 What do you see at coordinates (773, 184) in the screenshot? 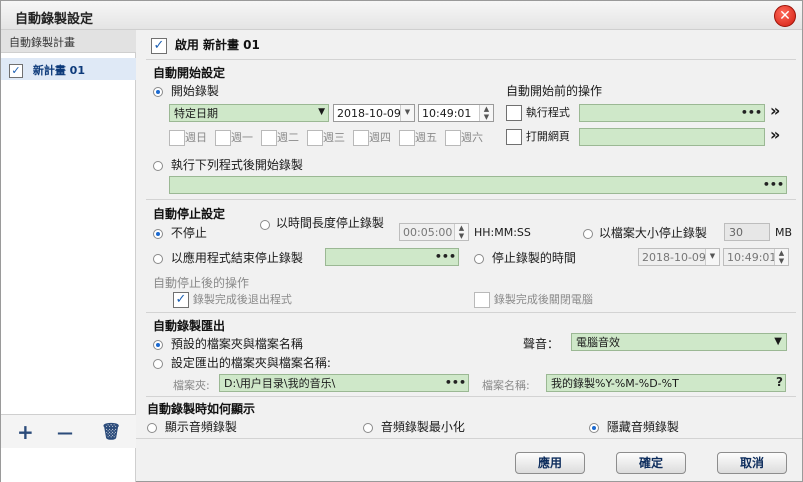
I see `browse-dots-icon: •••` at bounding box center [773, 184].